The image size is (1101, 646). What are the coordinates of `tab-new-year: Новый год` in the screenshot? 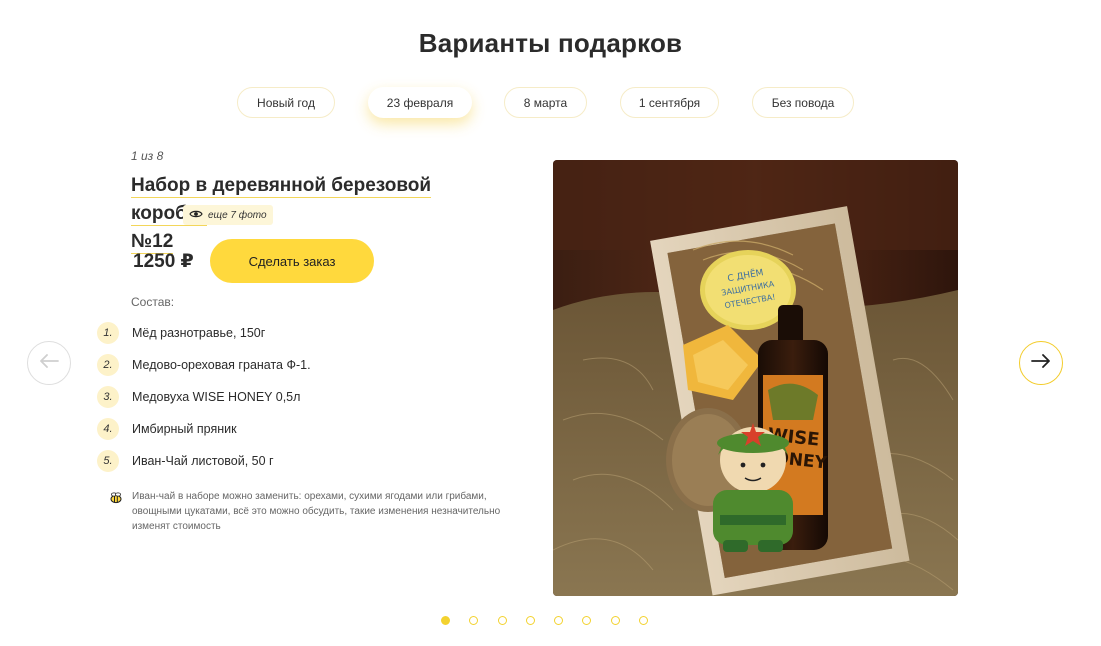 It's located at (286, 102).